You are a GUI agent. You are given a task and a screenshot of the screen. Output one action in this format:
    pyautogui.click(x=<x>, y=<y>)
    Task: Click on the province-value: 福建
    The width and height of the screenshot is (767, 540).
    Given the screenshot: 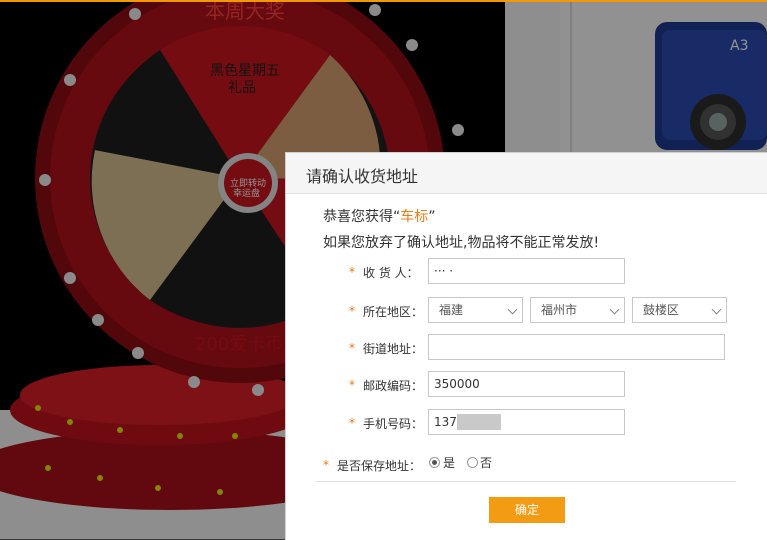 What is the action you would take?
    pyautogui.click(x=451, y=310)
    